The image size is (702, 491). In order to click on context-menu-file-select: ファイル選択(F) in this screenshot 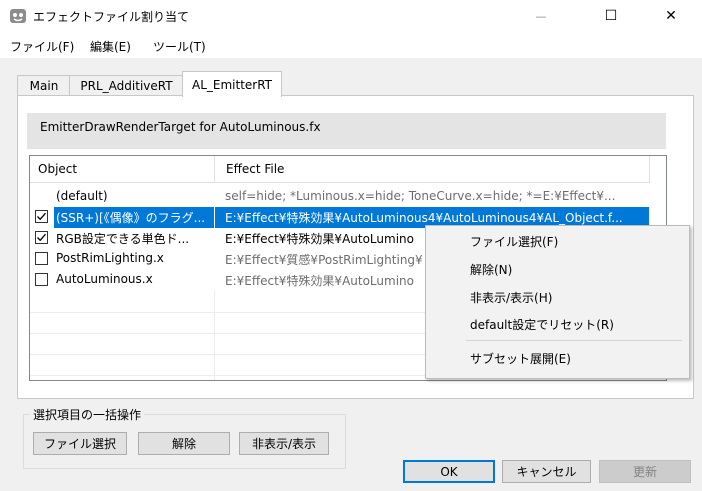, I will do `click(514, 241)`.